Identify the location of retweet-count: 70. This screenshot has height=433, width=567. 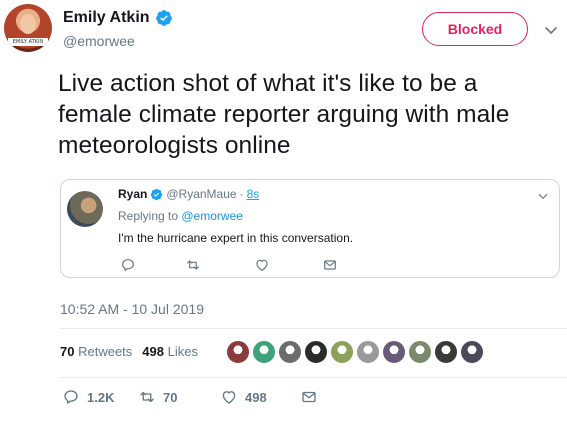
(170, 397).